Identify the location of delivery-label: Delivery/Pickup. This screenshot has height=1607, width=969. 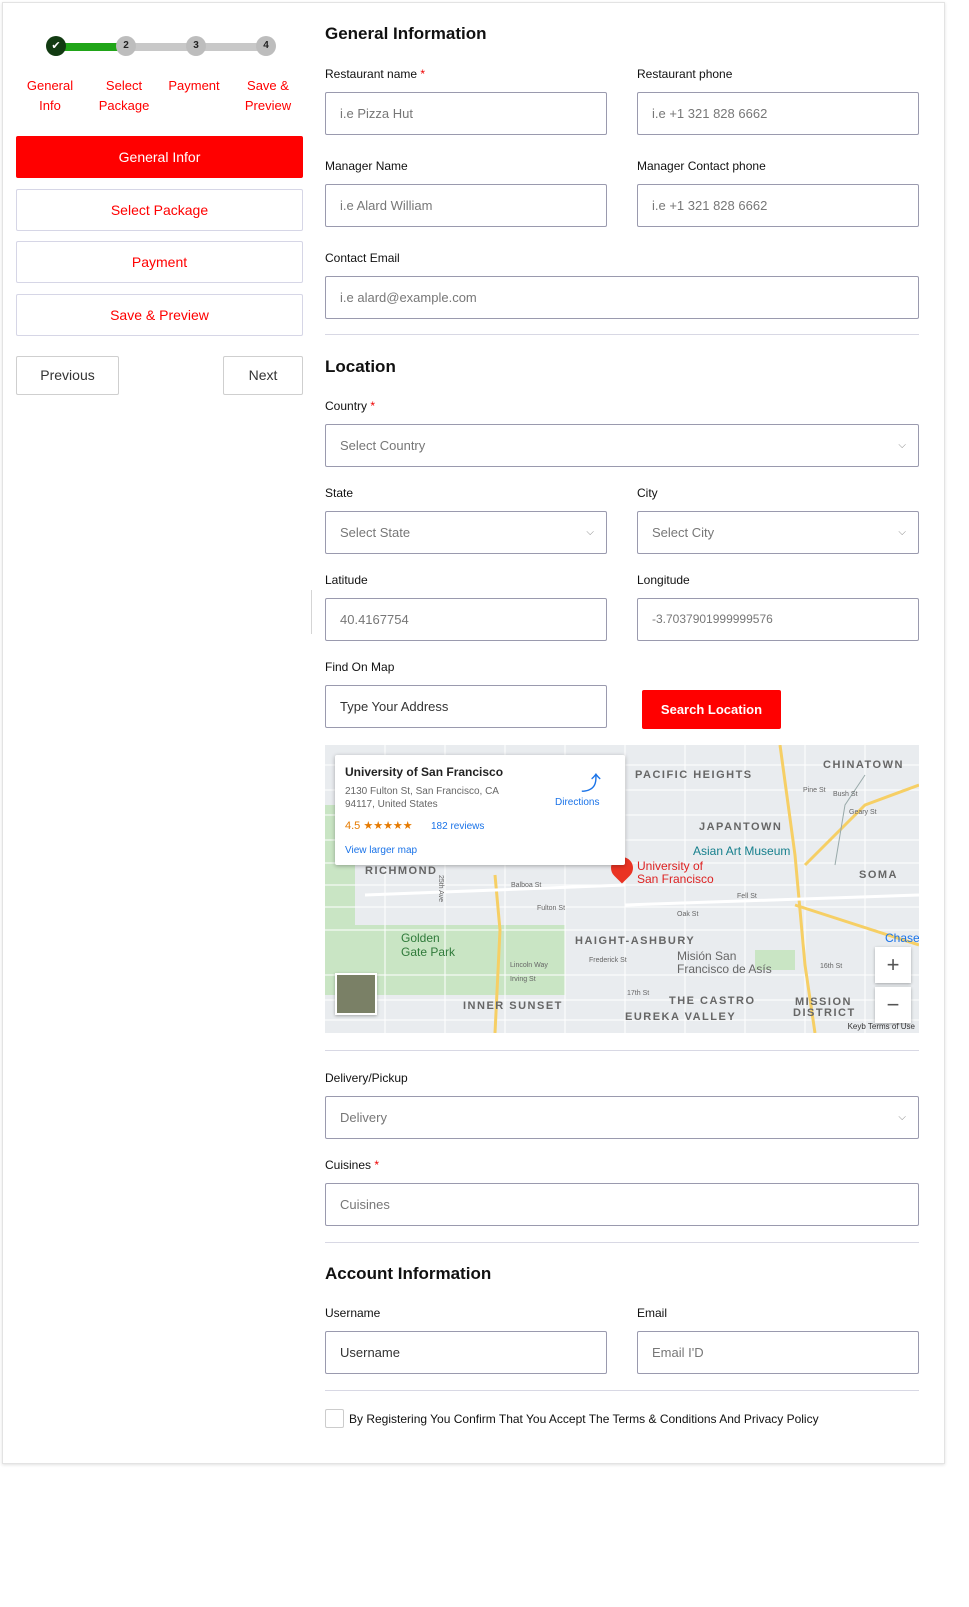
(366, 1078).